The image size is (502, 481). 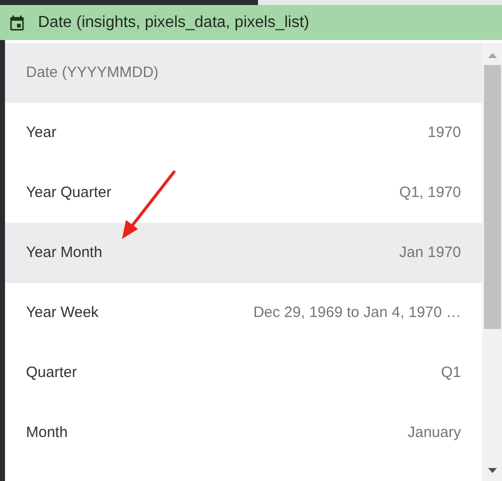 I want to click on option-example: 1970, so click(x=444, y=132).